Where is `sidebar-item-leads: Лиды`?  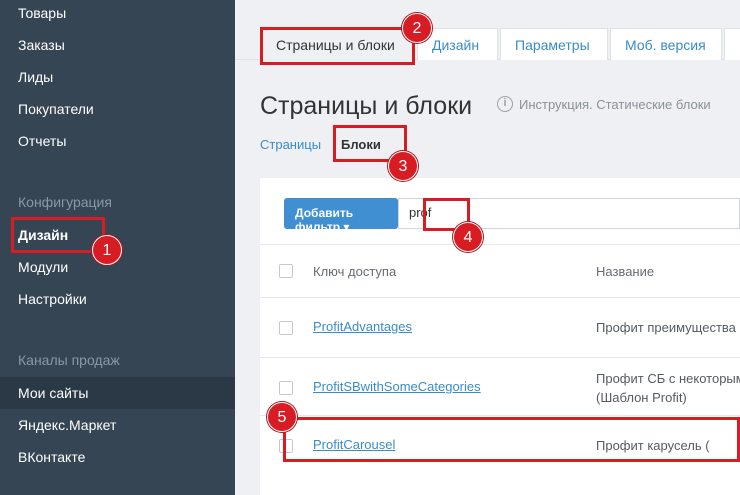 sidebar-item-leads: Лиды is located at coordinates (35, 77).